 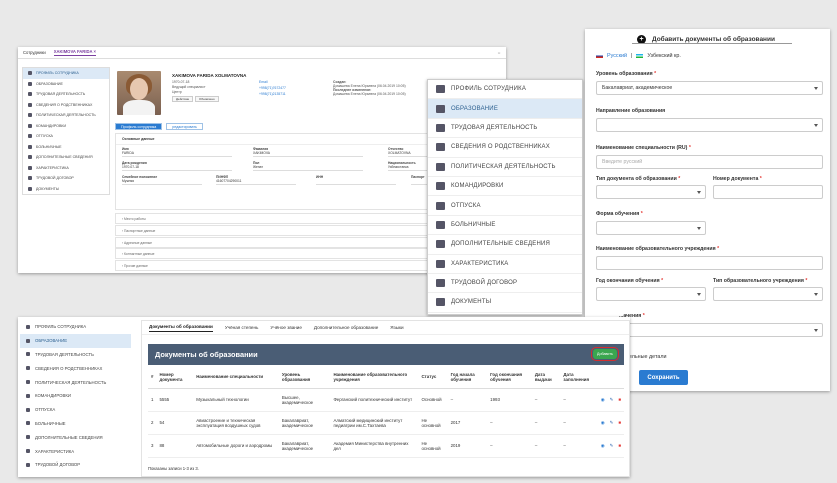 What do you see at coordinates (663, 56) in the screenshot?
I see `lang-uz: Узбекский кр.` at bounding box center [663, 56].